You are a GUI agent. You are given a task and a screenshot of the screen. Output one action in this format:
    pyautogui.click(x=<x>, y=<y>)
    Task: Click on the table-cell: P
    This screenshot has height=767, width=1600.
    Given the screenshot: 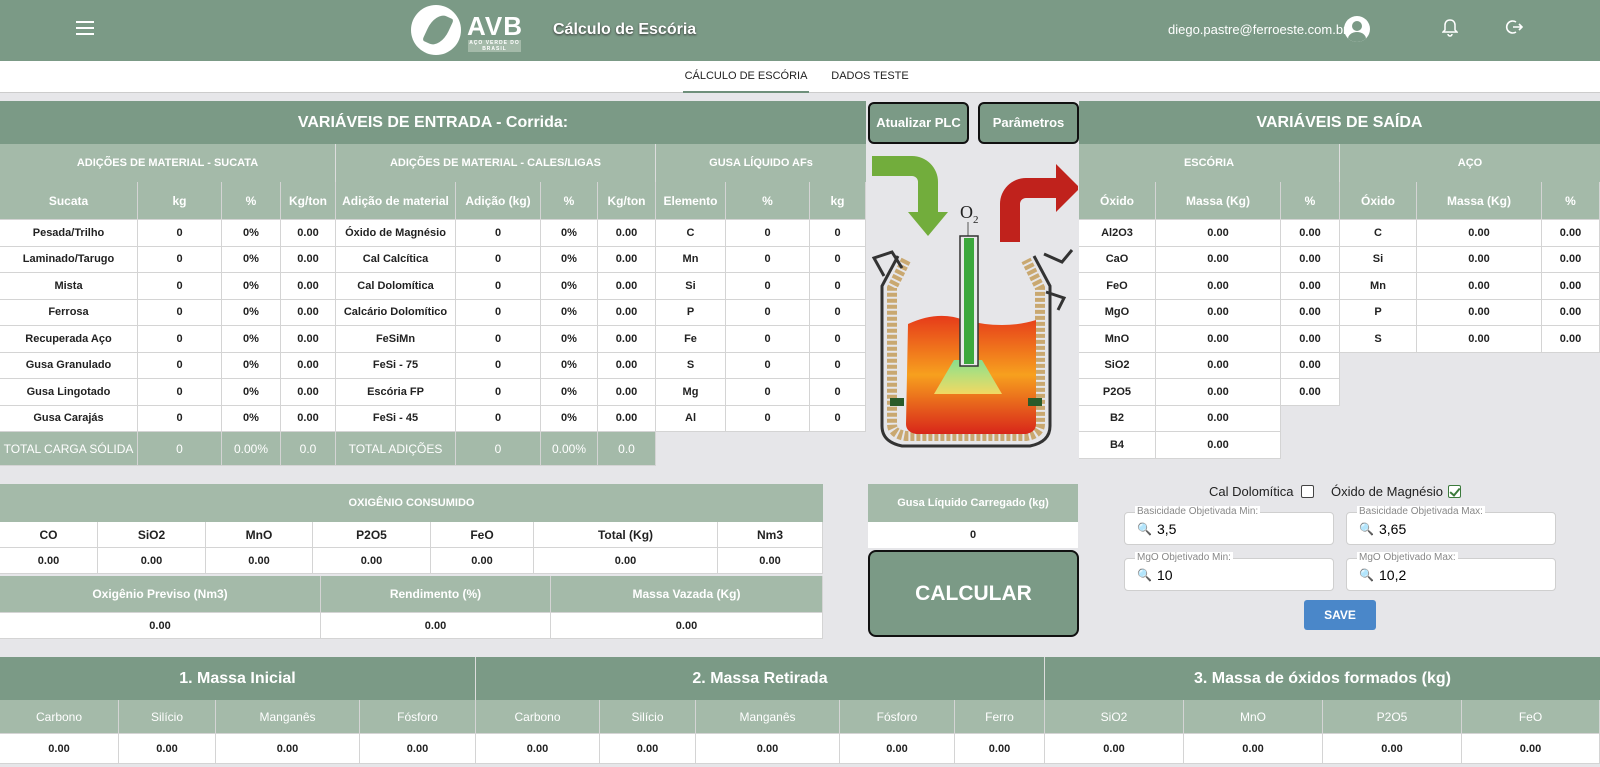 What is the action you would take?
    pyautogui.click(x=1378, y=312)
    